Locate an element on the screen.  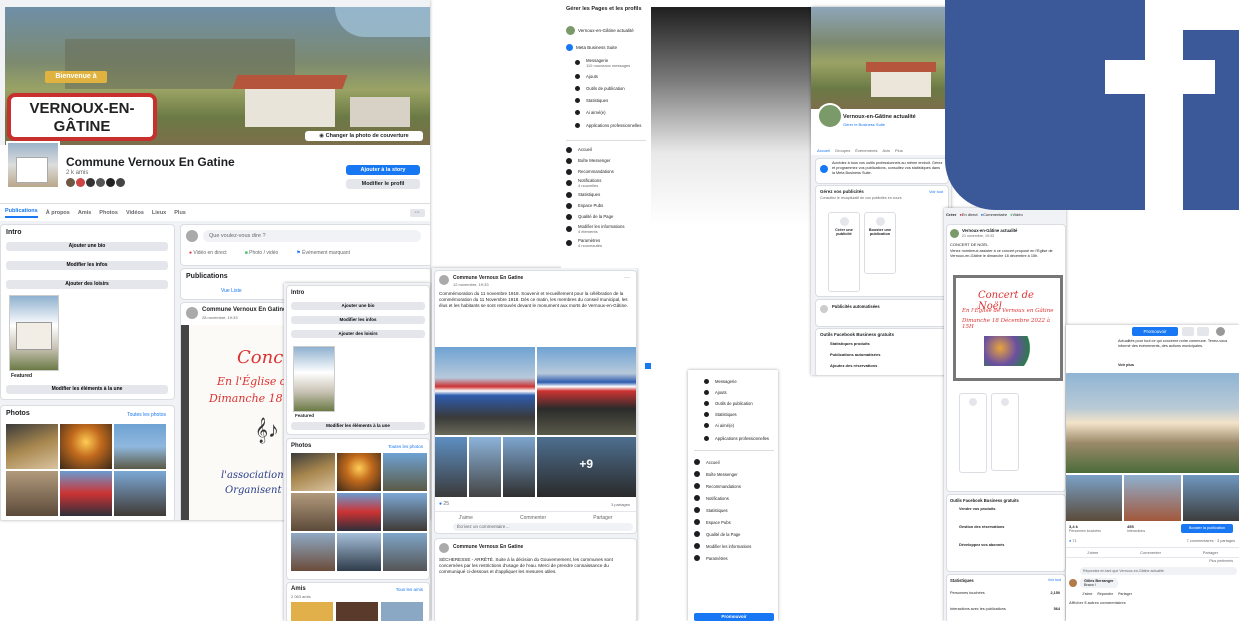
page4-insights-link: Voir tout is located at coordinates (1054, 580).